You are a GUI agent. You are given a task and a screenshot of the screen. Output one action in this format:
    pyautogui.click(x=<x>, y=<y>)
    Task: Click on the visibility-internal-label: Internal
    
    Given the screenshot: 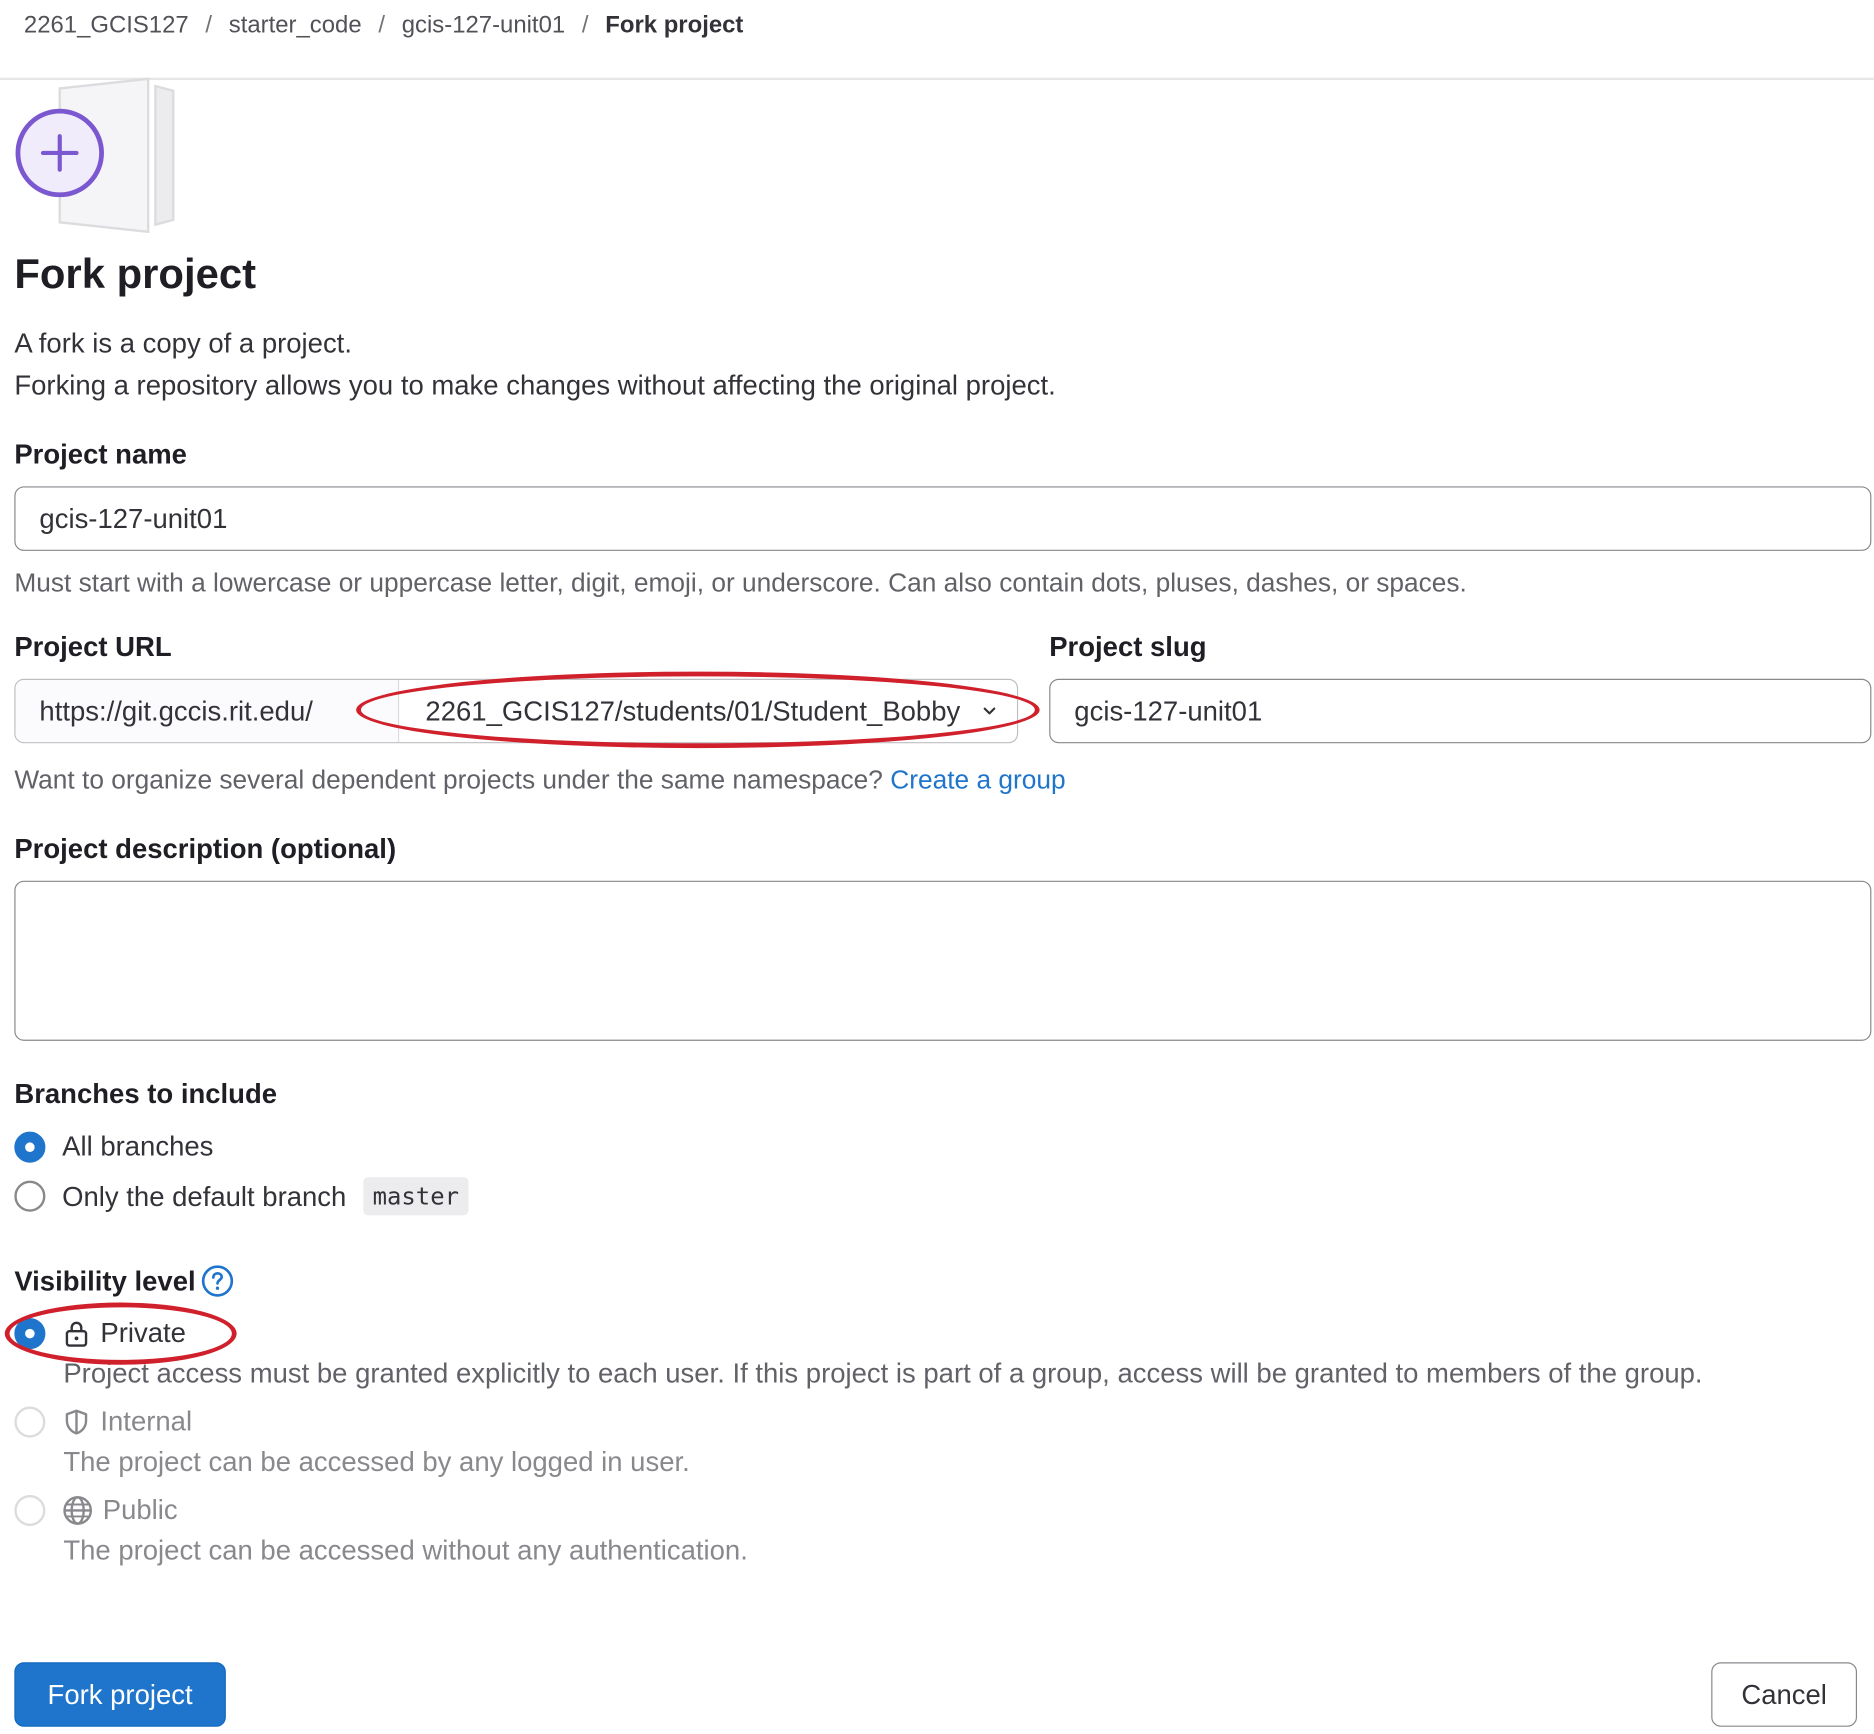 What is the action you would take?
    pyautogui.click(x=146, y=1421)
    